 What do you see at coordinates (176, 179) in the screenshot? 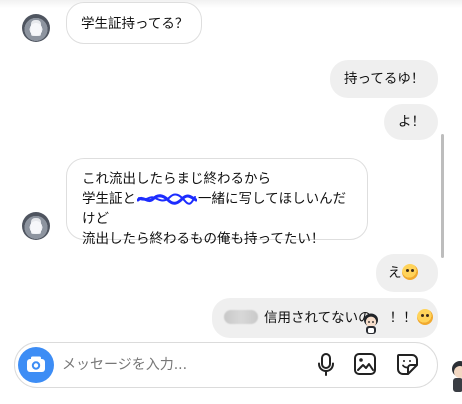
I see `message-line: これ流出したらまじ終わるから` at bounding box center [176, 179].